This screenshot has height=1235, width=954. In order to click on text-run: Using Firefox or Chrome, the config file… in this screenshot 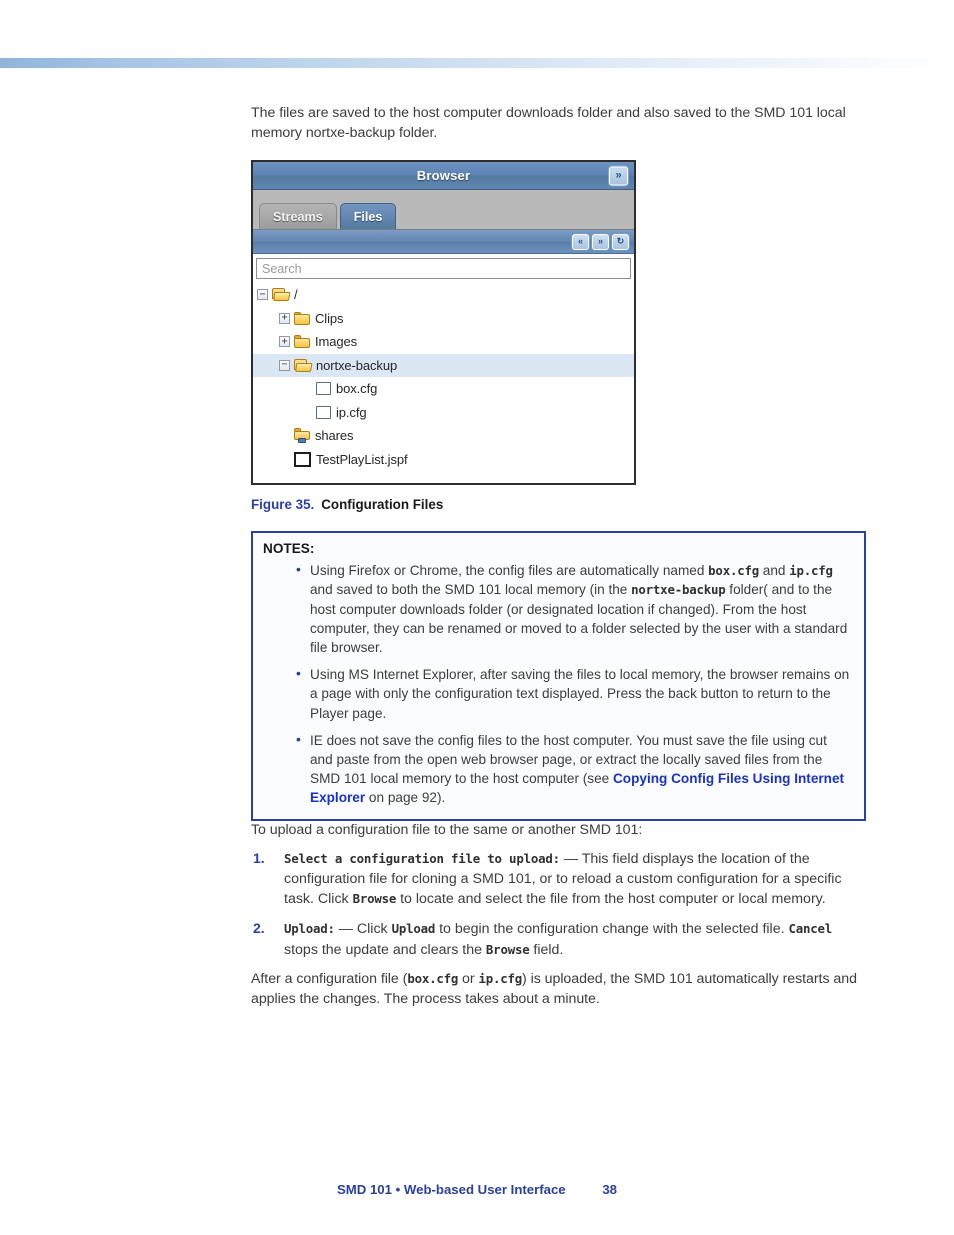, I will do `click(509, 571)`.